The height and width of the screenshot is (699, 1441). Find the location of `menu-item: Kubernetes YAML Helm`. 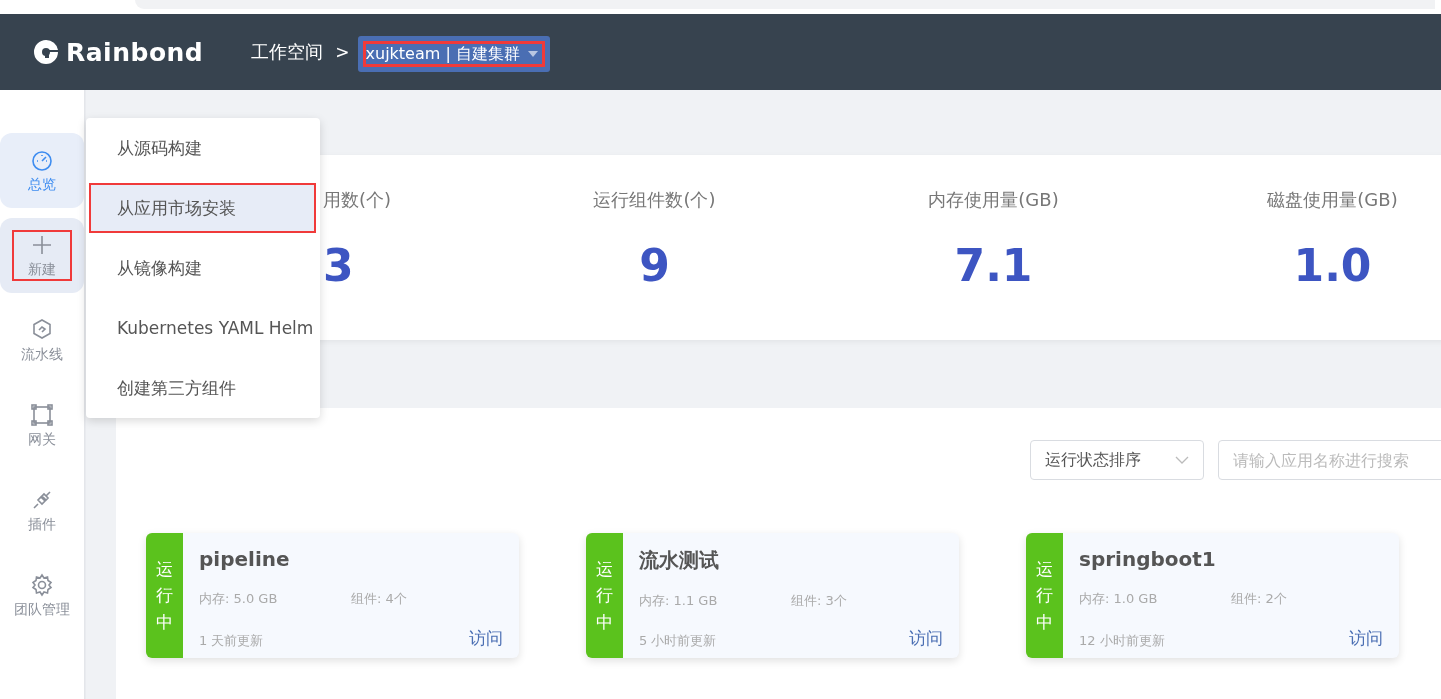

menu-item: Kubernetes YAML Helm is located at coordinates (202, 328).